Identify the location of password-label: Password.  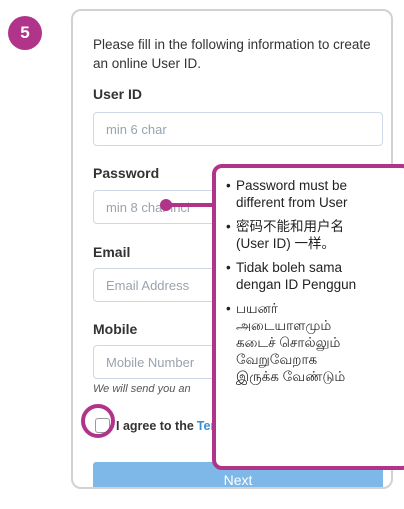
(126, 173).